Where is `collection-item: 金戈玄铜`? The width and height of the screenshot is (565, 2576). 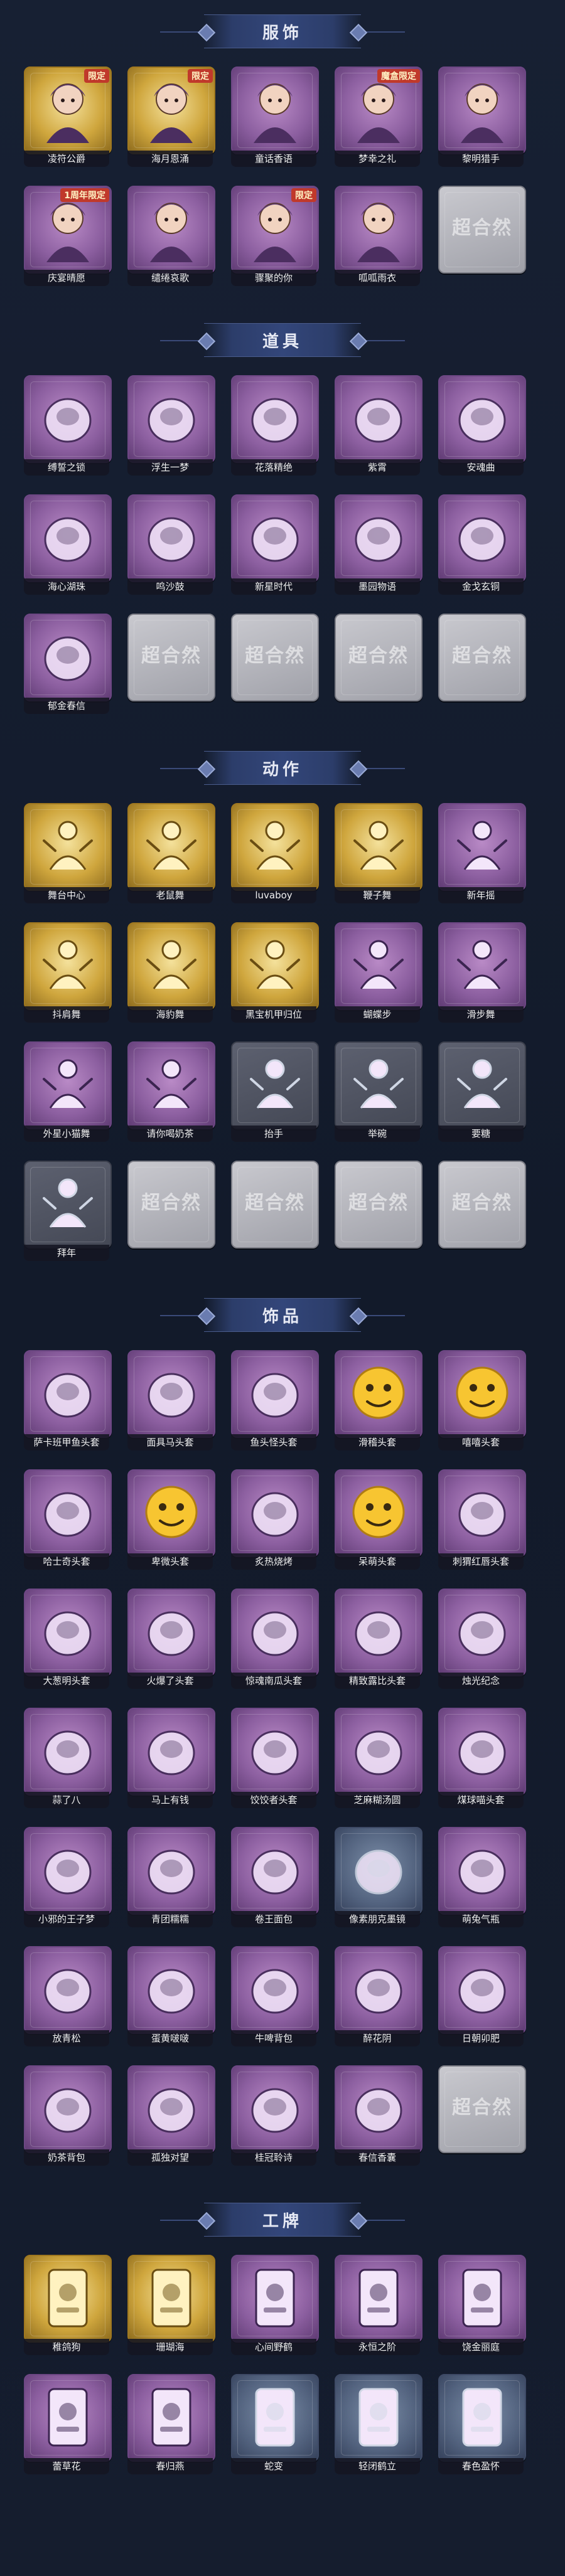 collection-item: 金戈玄铜 is located at coordinates (482, 546).